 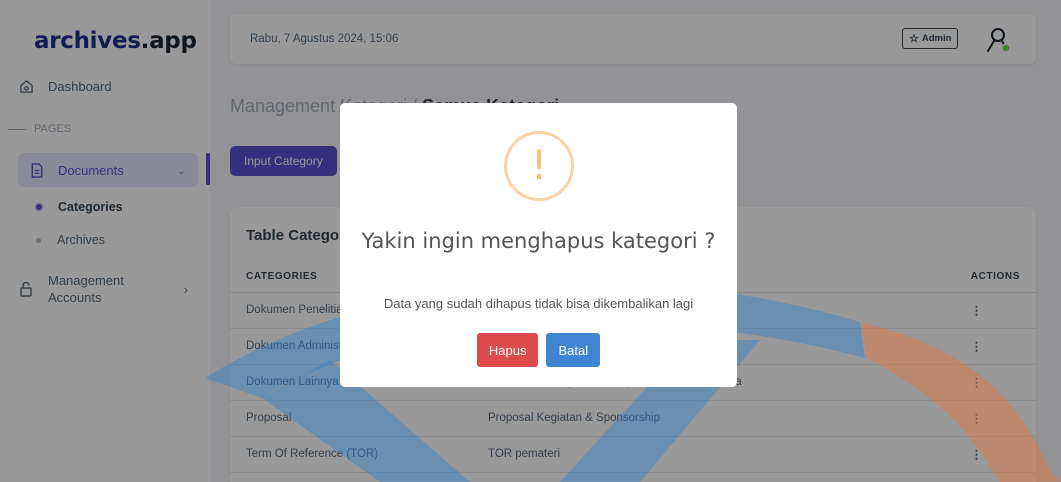 What do you see at coordinates (538, 241) in the screenshot?
I see `dialog-title: Yakin ingin menghapus kategori ?` at bounding box center [538, 241].